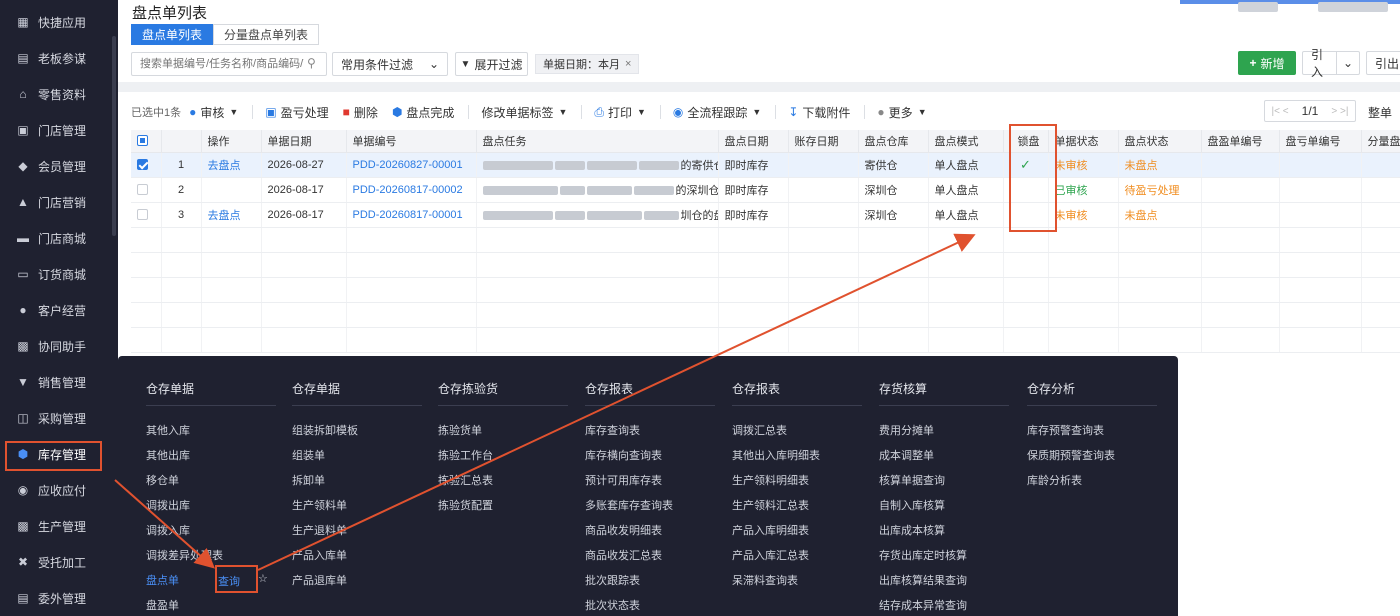 Image resolution: width=1400 pixels, height=616 pixels. What do you see at coordinates (819, 112) in the screenshot?
I see `download-attachment-button: ↧ 下载附件` at bounding box center [819, 112].